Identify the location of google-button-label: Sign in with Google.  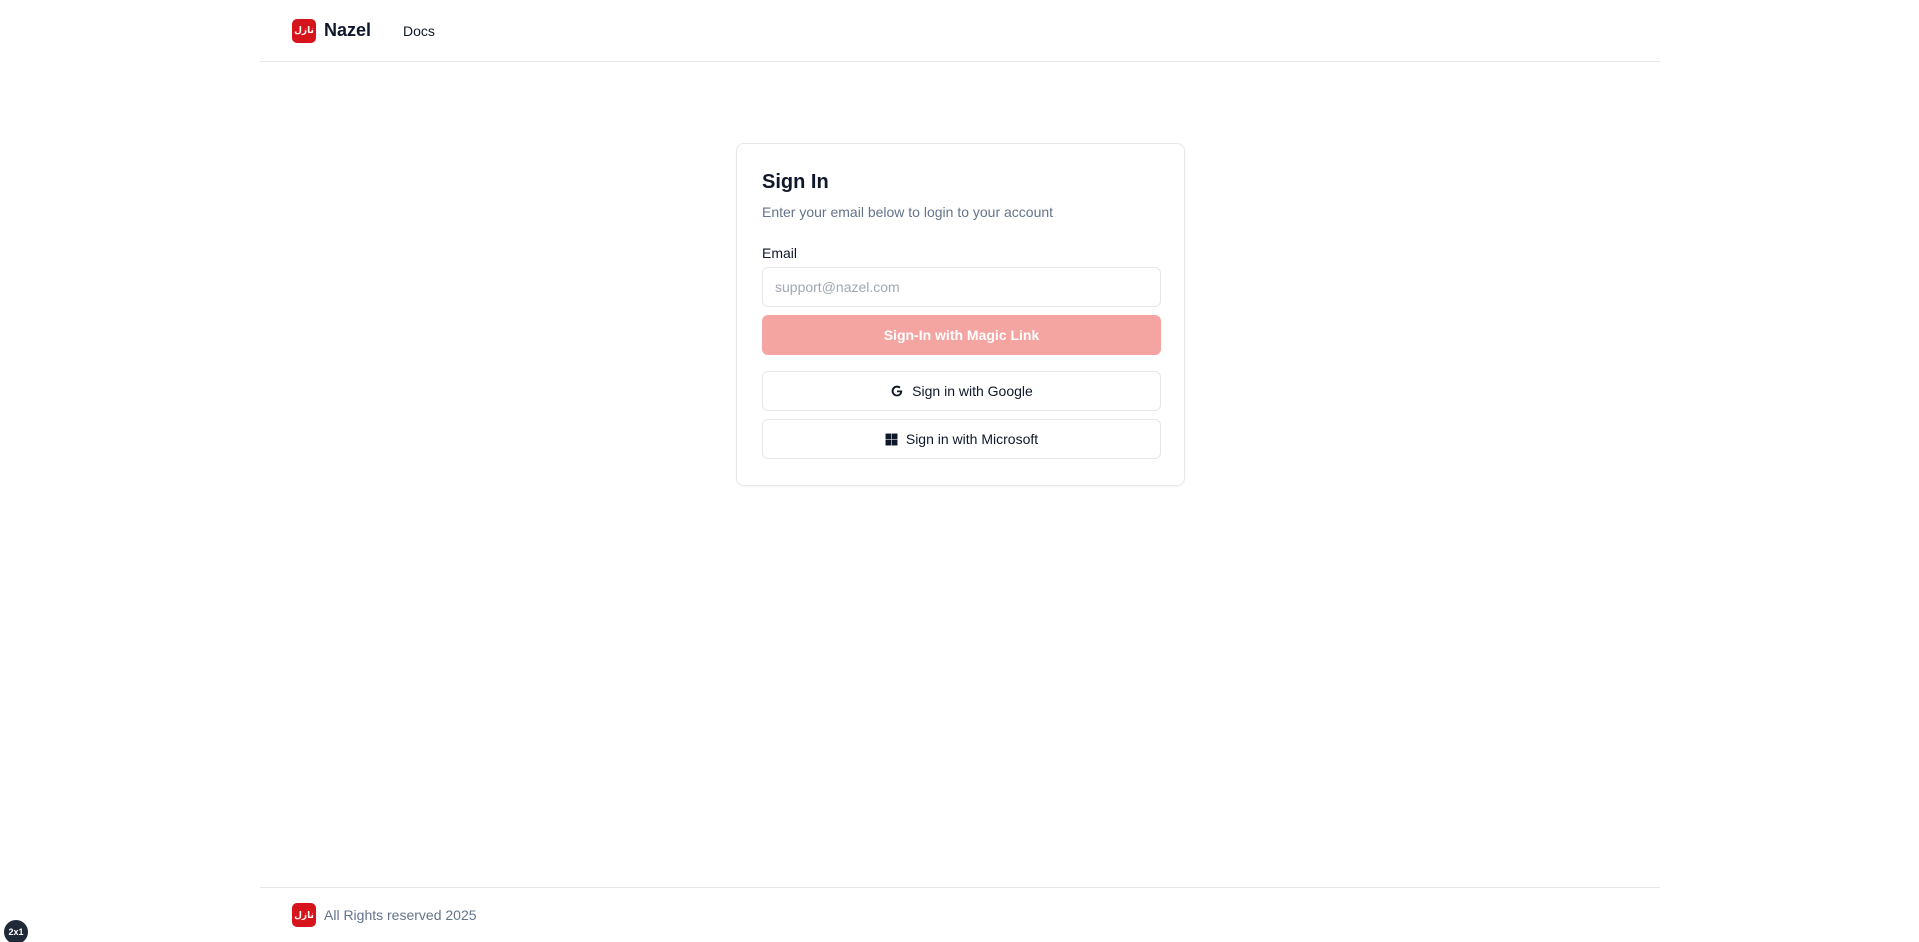
(972, 391).